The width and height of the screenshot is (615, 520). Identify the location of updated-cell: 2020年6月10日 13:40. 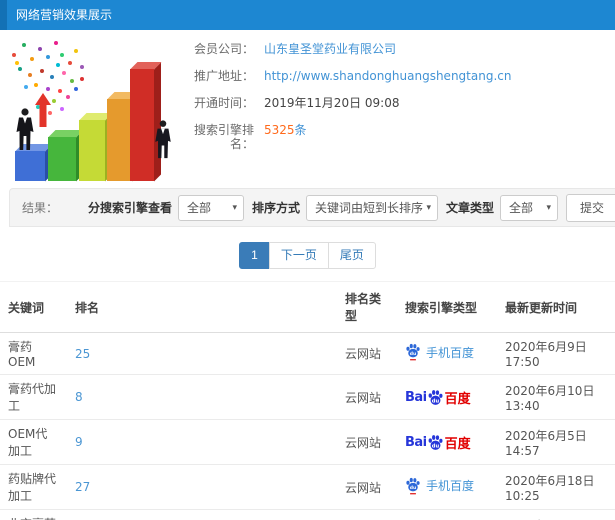
(556, 397).